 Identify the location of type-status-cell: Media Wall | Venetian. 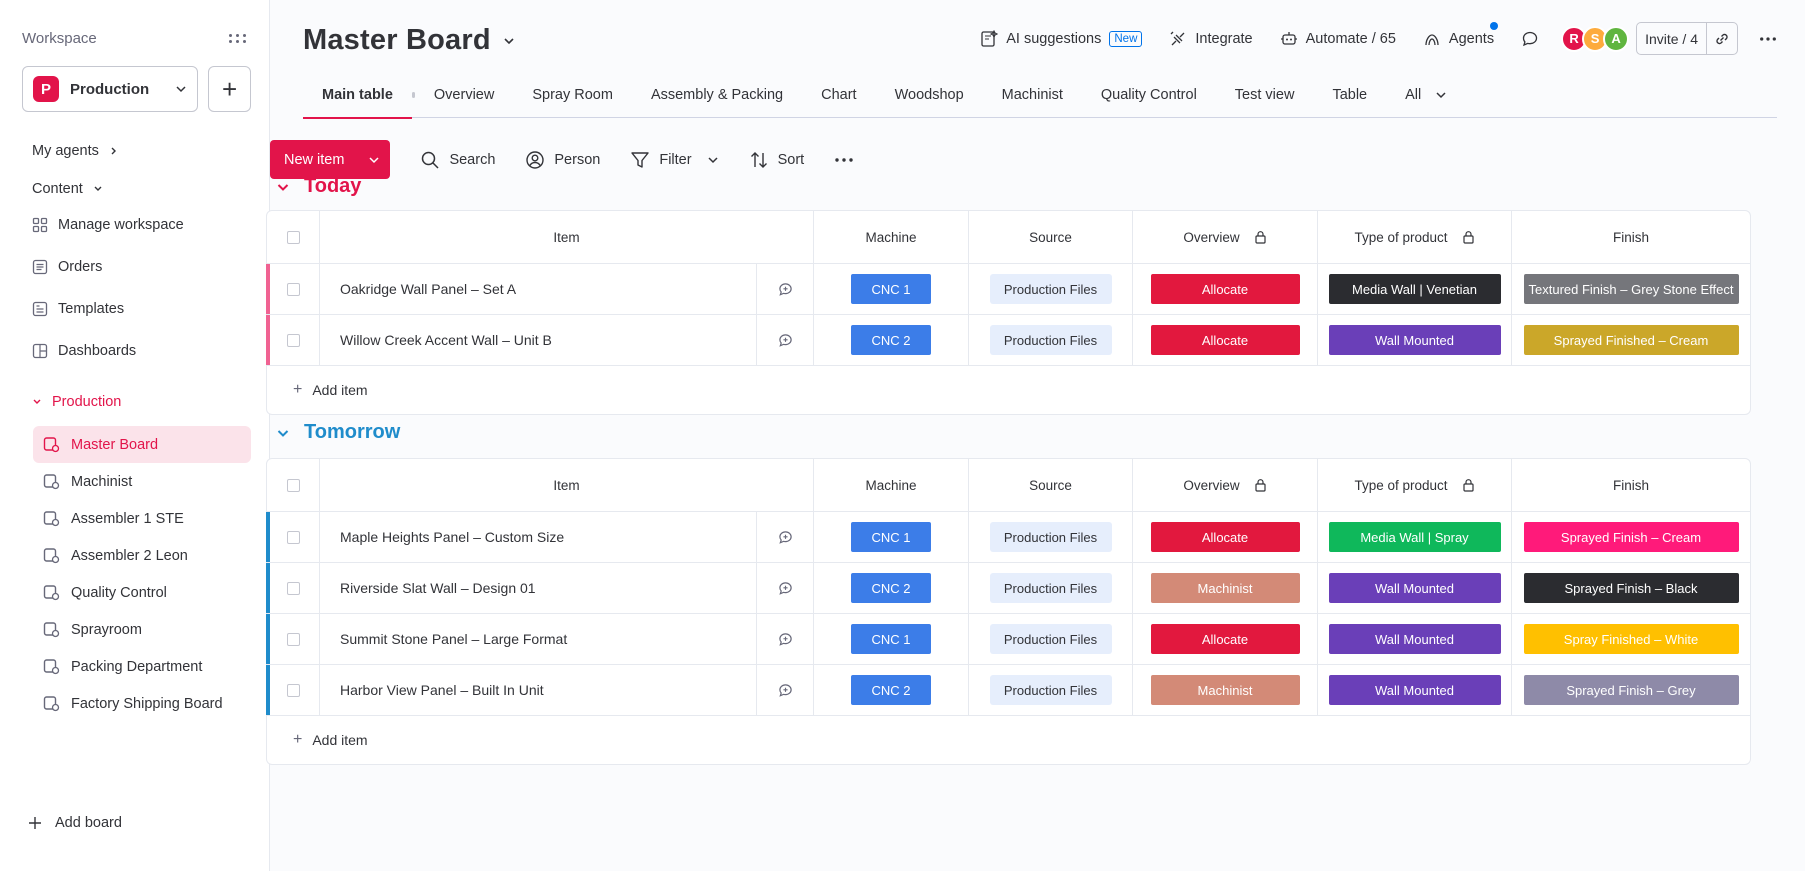
(1415, 289).